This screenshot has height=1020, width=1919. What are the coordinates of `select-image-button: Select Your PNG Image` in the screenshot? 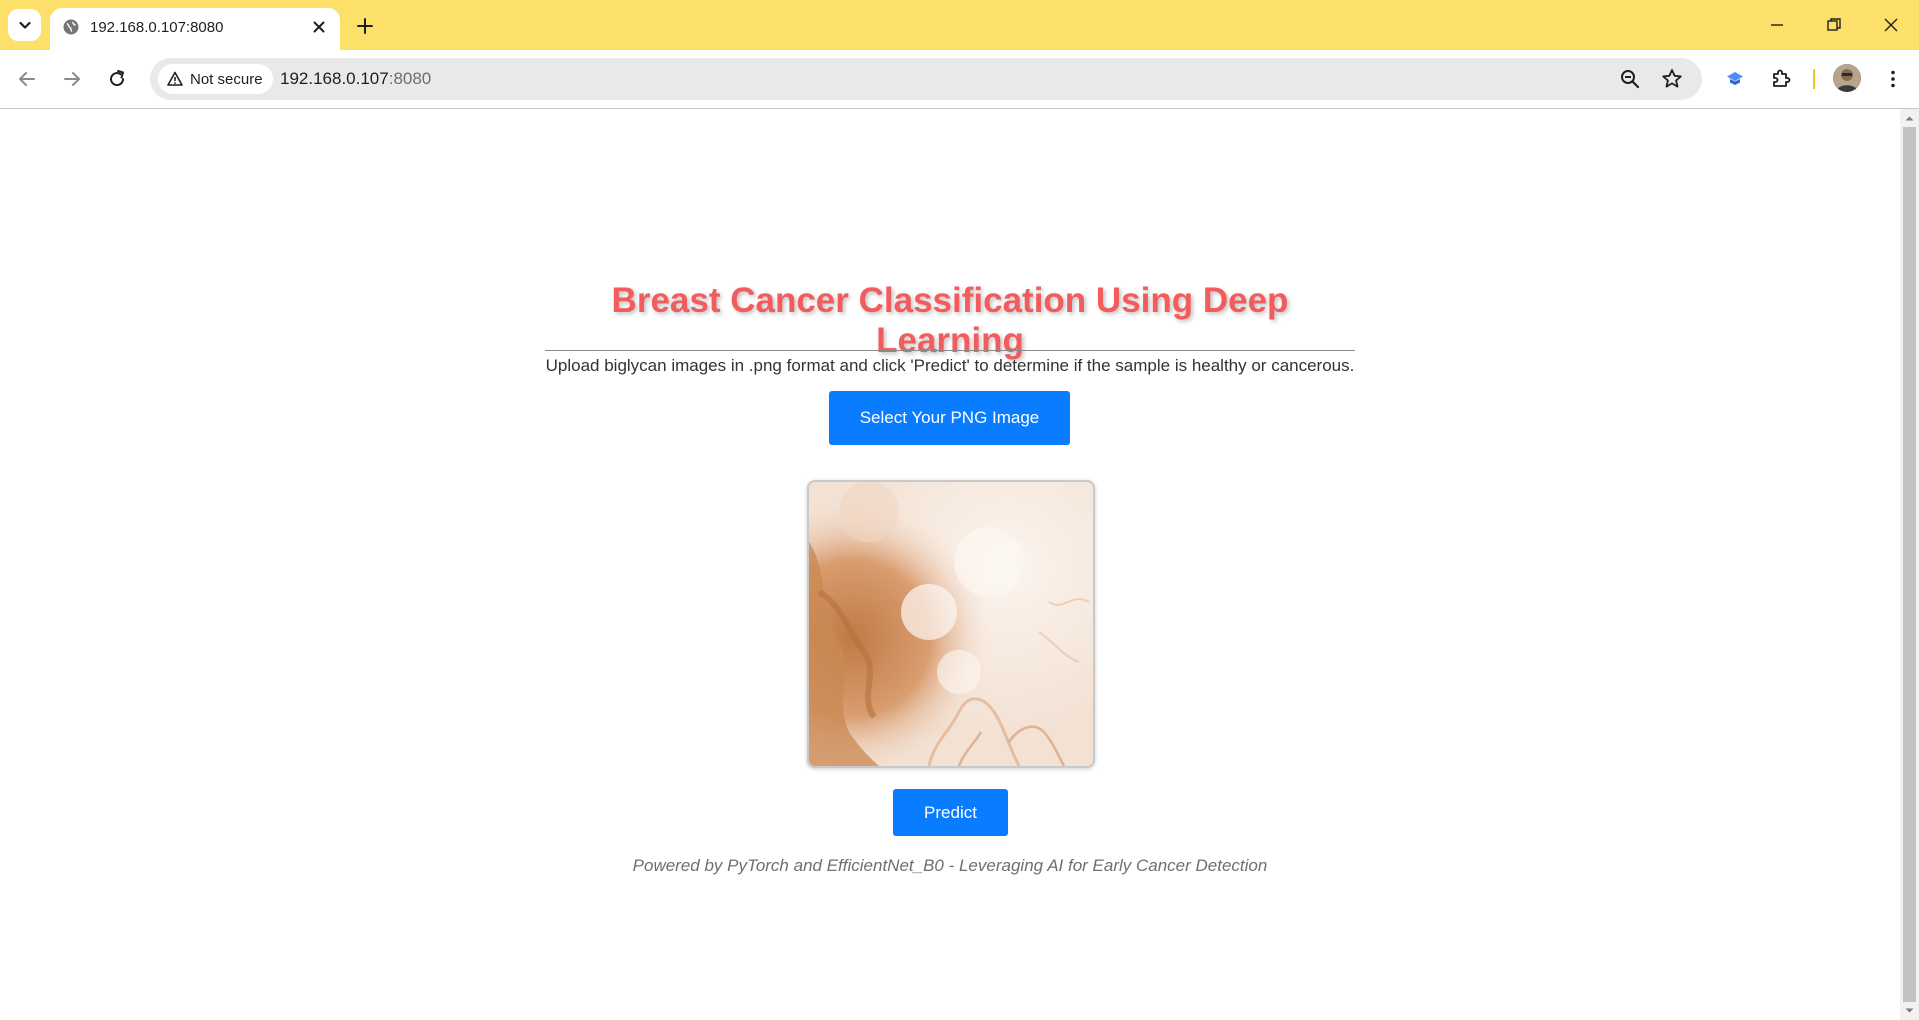 It's located at (949, 418).